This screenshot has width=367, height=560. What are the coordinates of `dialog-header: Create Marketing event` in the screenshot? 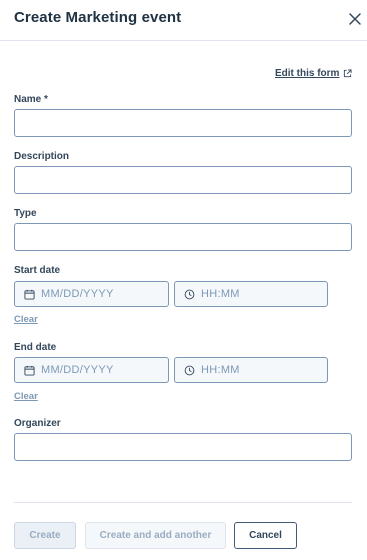 It's located at (183, 20).